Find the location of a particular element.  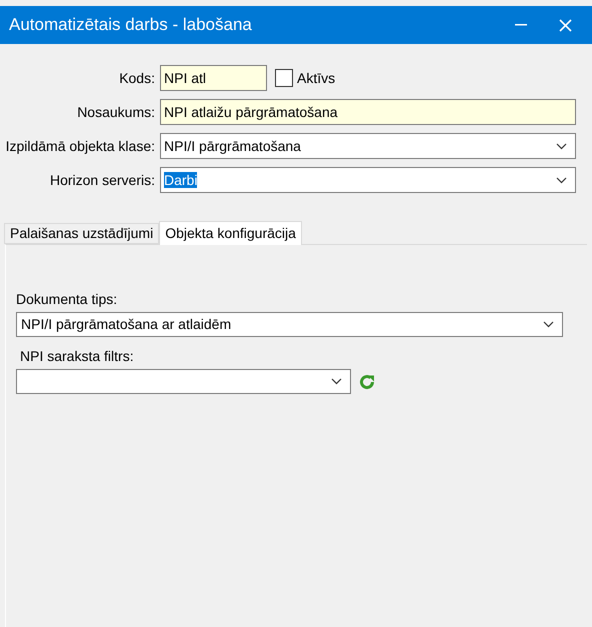

field-value: NPI/I pārgrāmatošana is located at coordinates (233, 146).